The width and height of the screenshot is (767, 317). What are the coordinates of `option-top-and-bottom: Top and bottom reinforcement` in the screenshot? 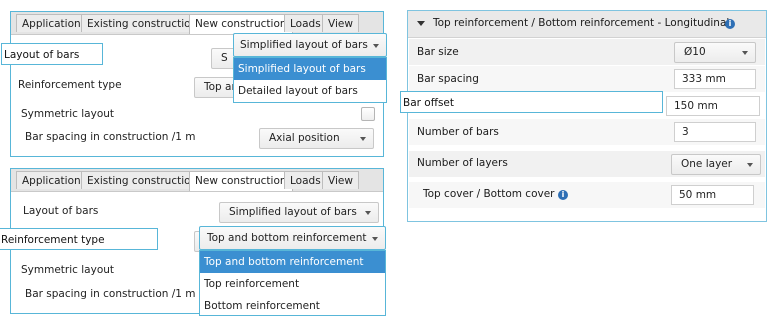 It's located at (292, 262).